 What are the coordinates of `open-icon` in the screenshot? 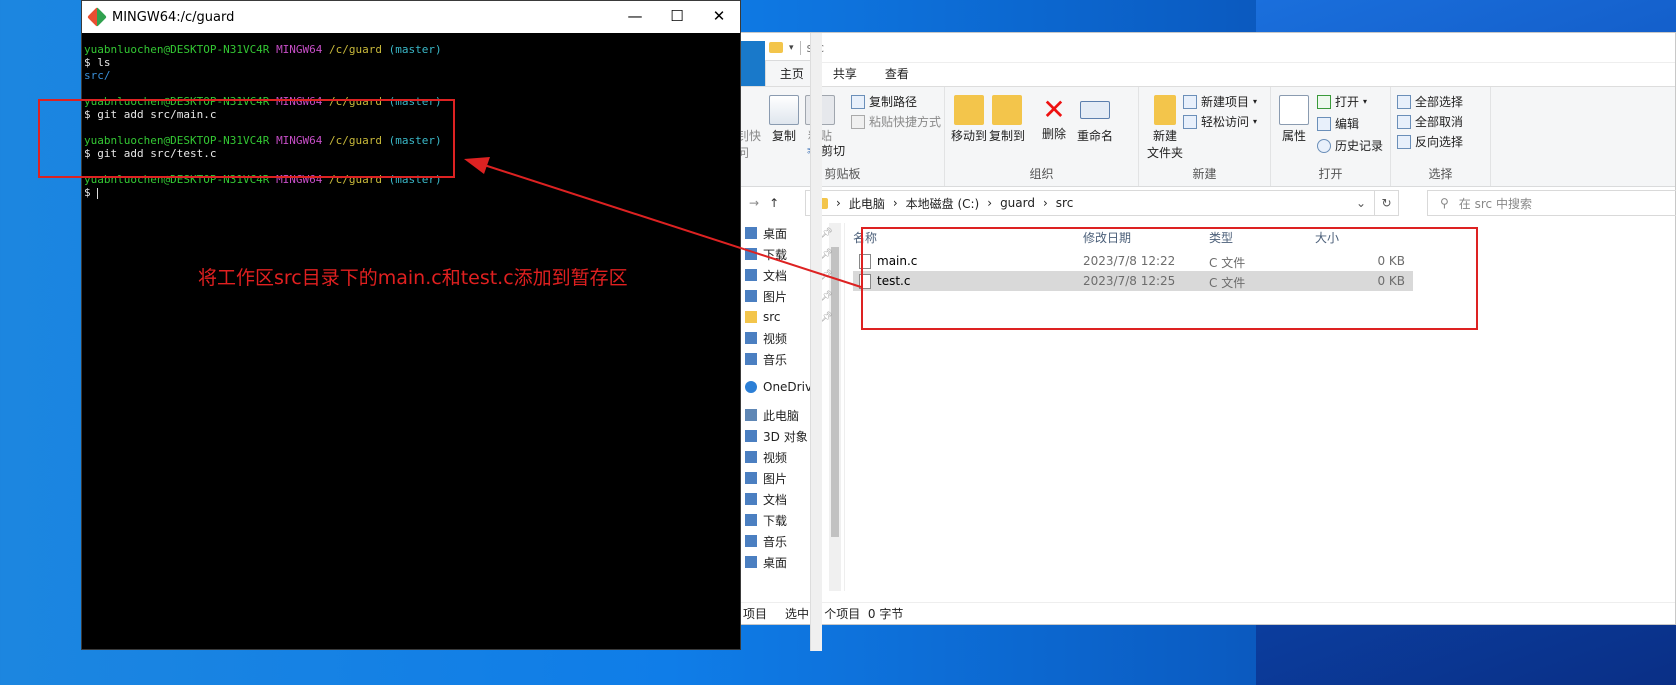 It's located at (1324, 101).